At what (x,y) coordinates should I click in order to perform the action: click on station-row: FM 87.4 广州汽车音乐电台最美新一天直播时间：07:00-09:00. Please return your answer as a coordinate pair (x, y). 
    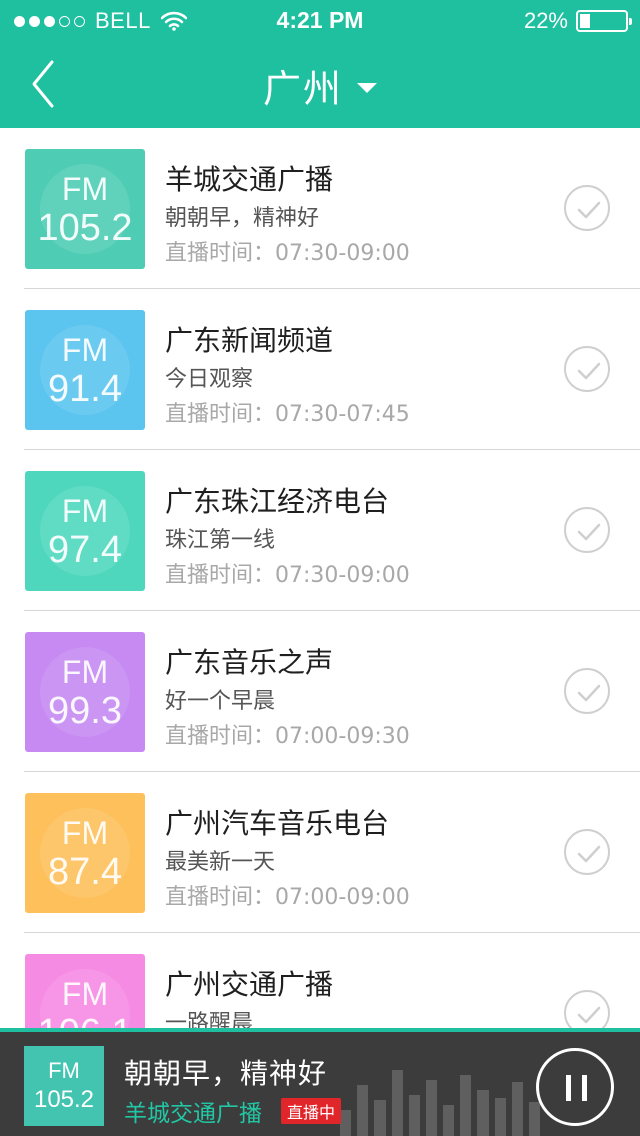
    Looking at the image, I should click on (332, 852).